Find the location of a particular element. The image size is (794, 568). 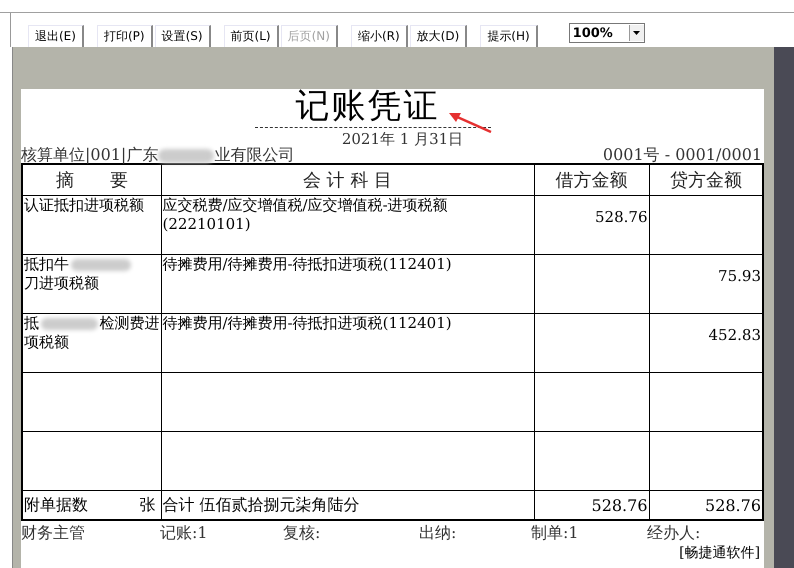

signature-label: 经办人: is located at coordinates (673, 533).